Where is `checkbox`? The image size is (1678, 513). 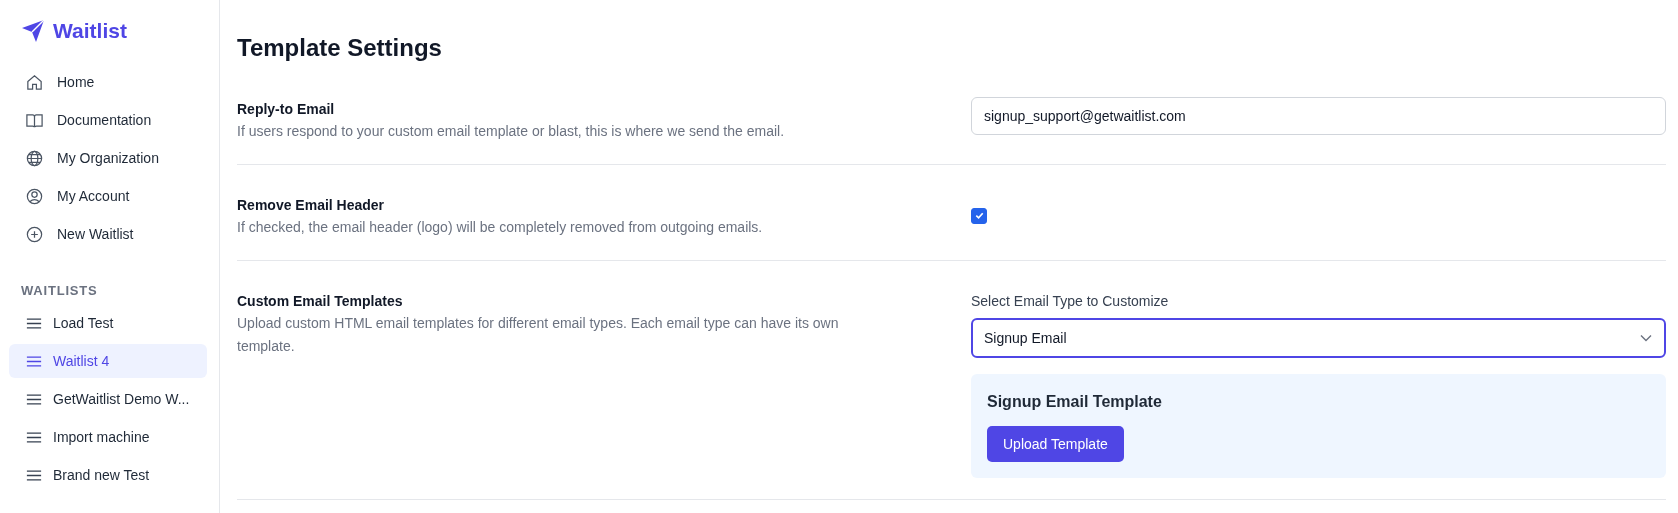
checkbox is located at coordinates (979, 215).